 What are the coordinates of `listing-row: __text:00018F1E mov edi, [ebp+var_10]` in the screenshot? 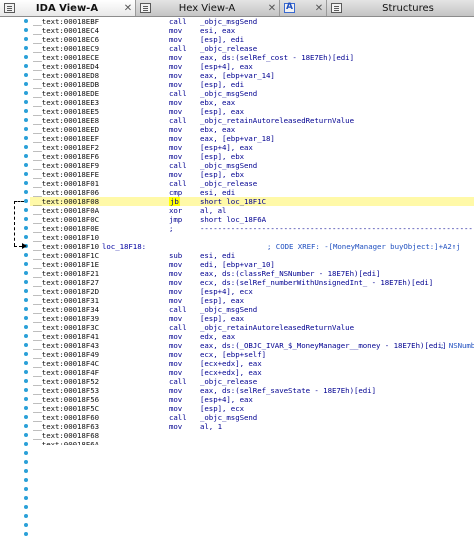 It's located at (252, 264).